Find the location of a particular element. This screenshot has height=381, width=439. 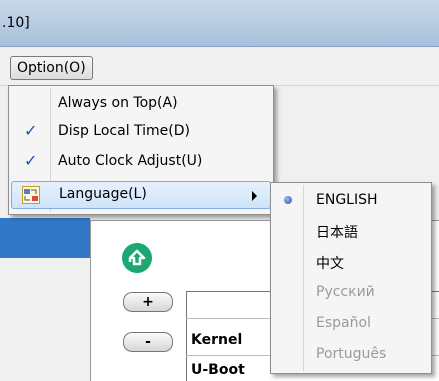

menu-item-label: Always on Top(A) is located at coordinates (118, 103).